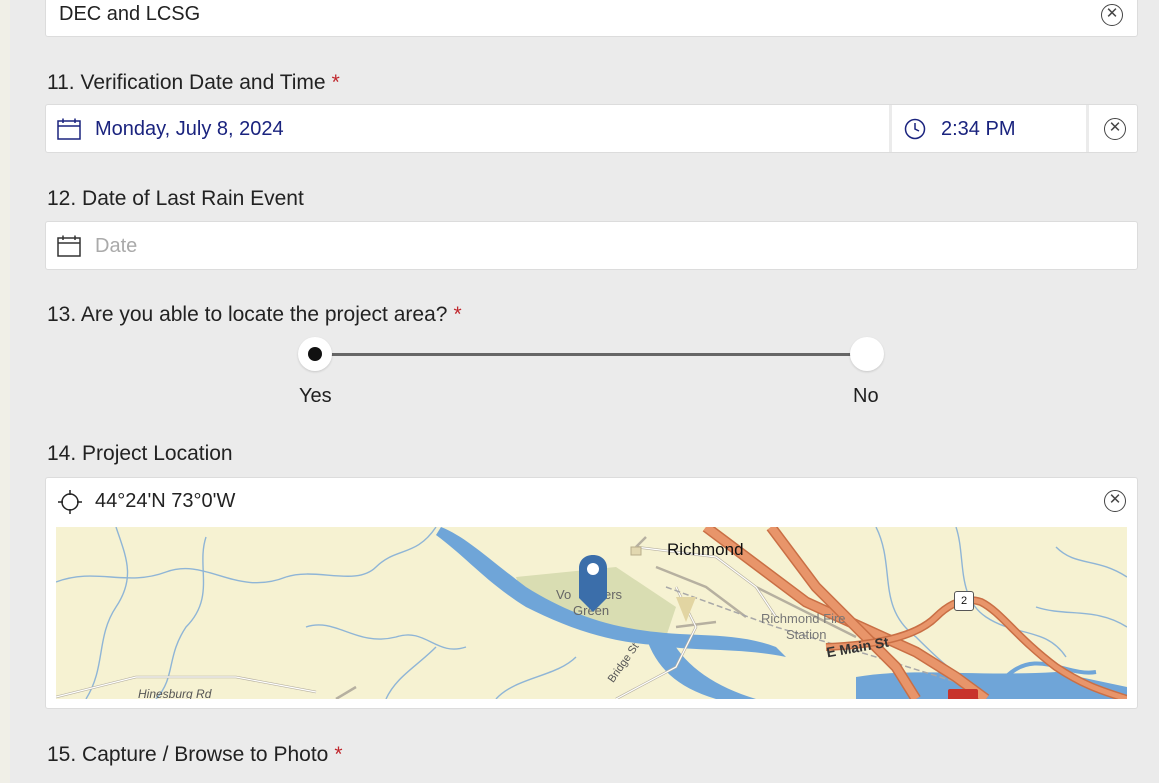 This screenshot has width=1159, height=783. What do you see at coordinates (591, 18) in the screenshot?
I see `q10-field: DEC and LCSG ✕` at bounding box center [591, 18].